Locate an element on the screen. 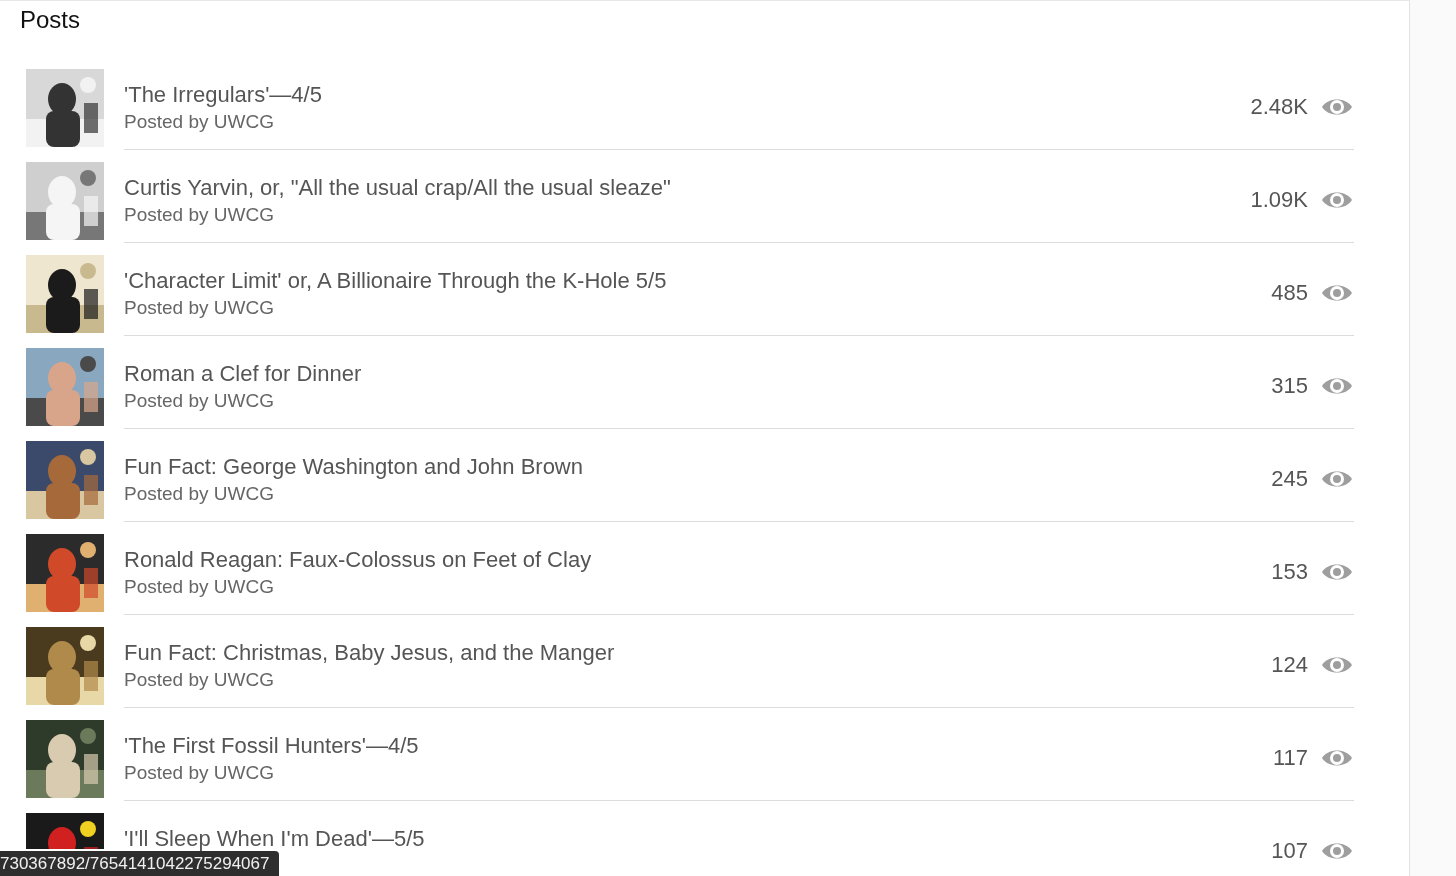 This screenshot has width=1456, height=876. view-count: 117 is located at coordinates (1290, 757).